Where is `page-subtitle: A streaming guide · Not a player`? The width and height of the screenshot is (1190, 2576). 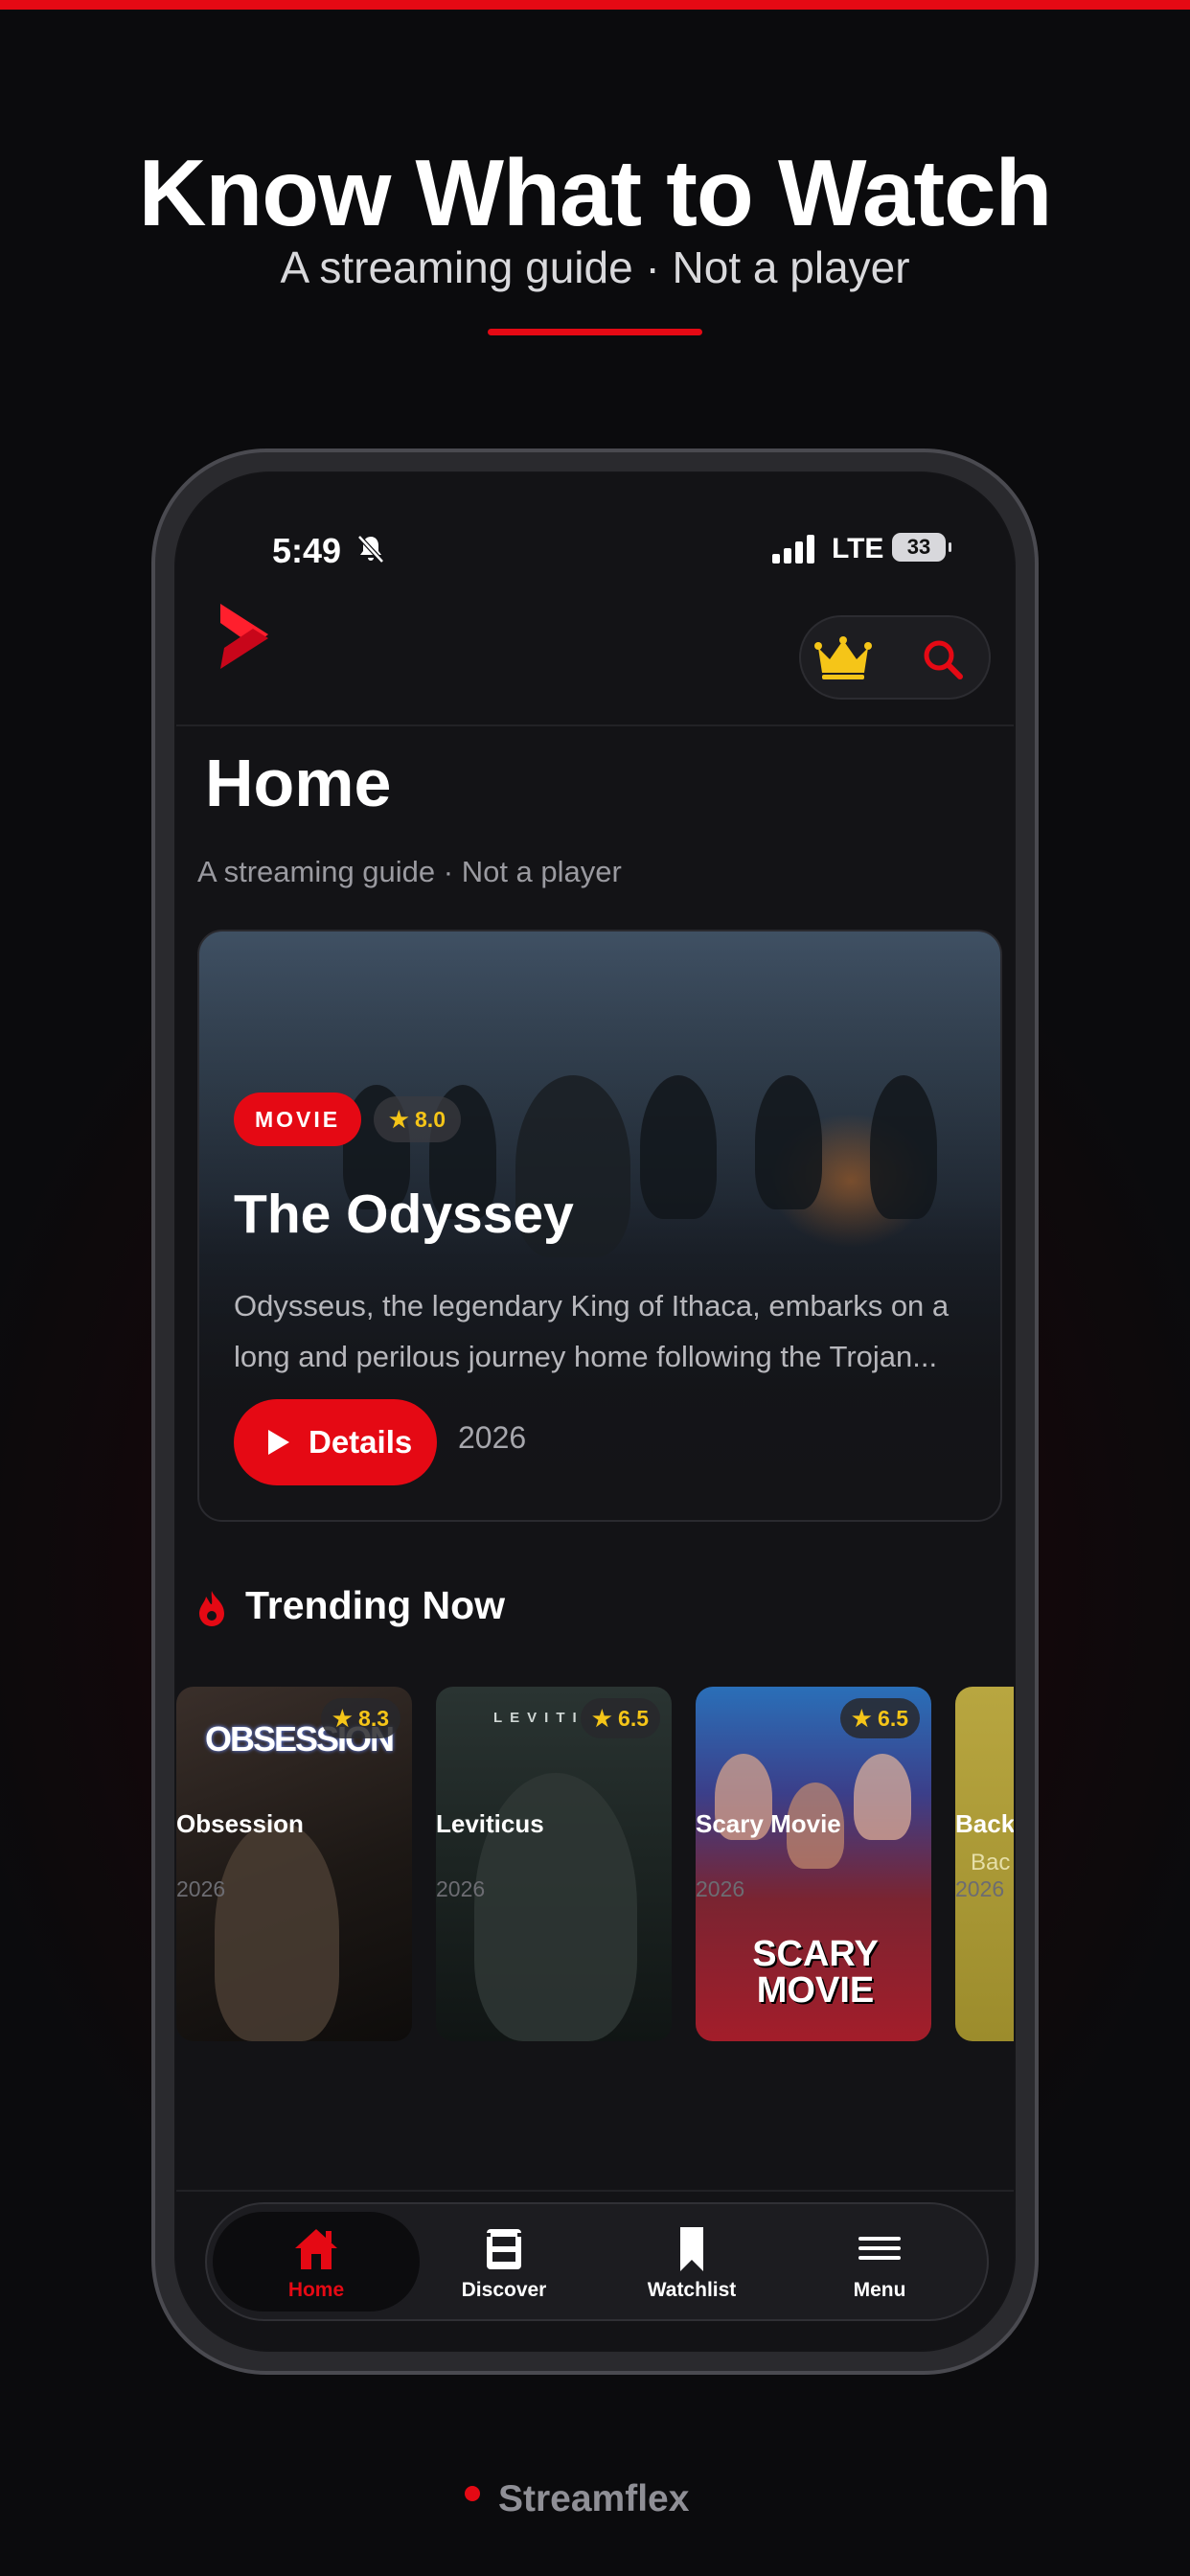 page-subtitle: A streaming guide · Not a player is located at coordinates (410, 871).